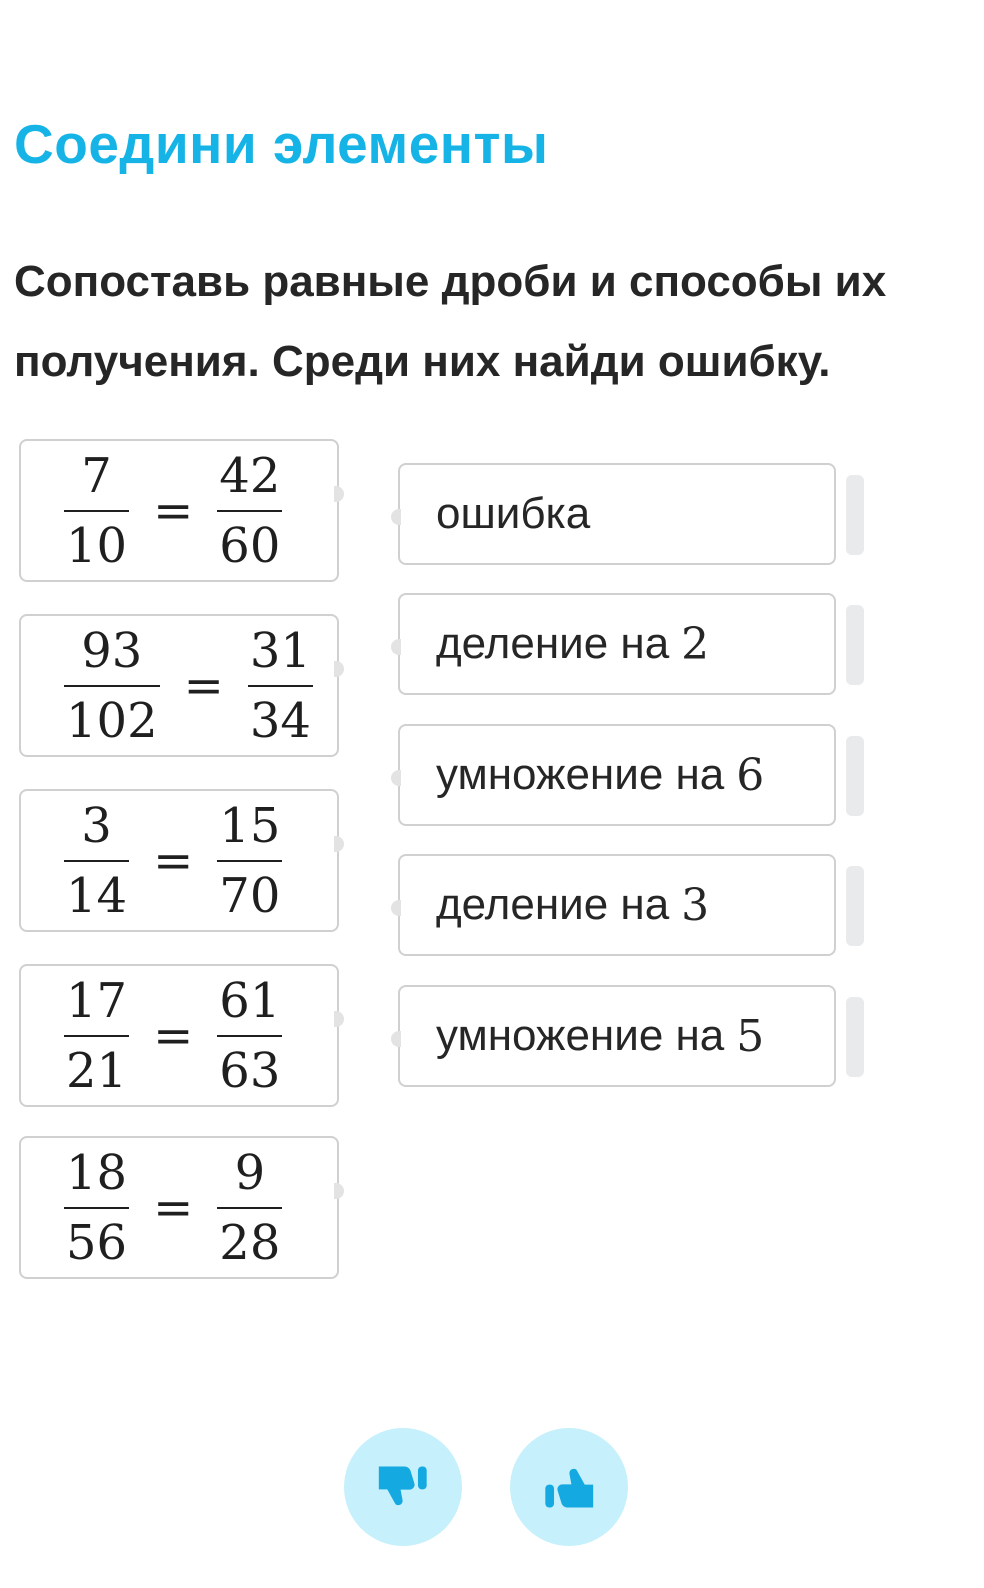  What do you see at coordinates (250, 1000) in the screenshot?
I see `numerator: 61` at bounding box center [250, 1000].